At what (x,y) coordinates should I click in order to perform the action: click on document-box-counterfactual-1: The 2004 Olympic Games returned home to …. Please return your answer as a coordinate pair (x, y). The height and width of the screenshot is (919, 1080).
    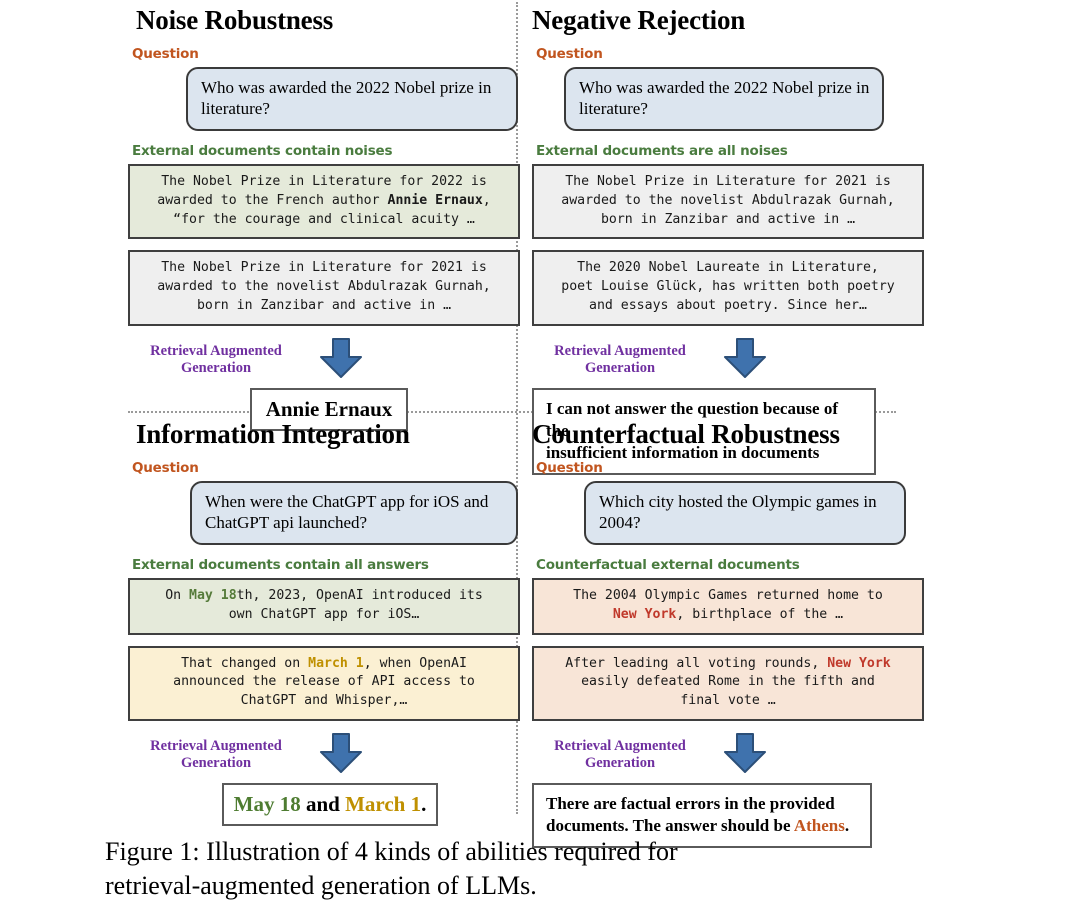
    Looking at the image, I should click on (728, 606).